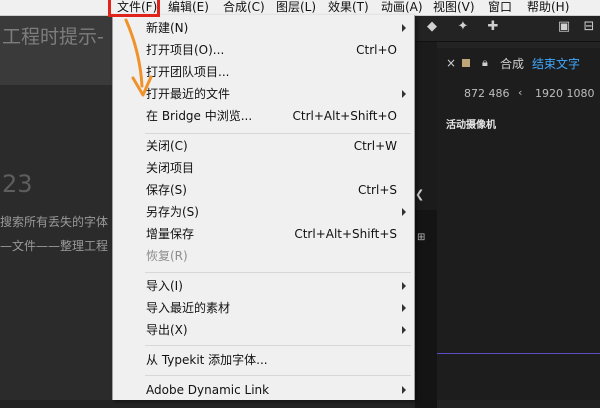 The width and height of the screenshot is (600, 408). I want to click on network-icon: ⊞, so click(421, 237).